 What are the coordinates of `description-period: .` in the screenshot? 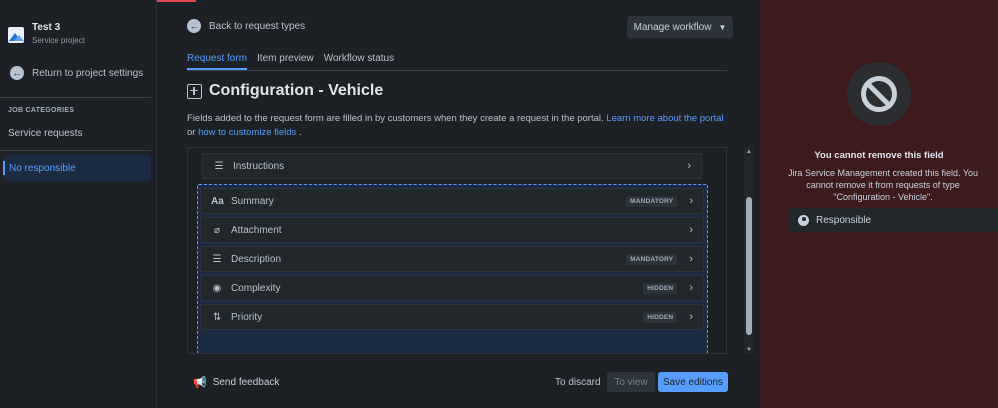 It's located at (300, 132).